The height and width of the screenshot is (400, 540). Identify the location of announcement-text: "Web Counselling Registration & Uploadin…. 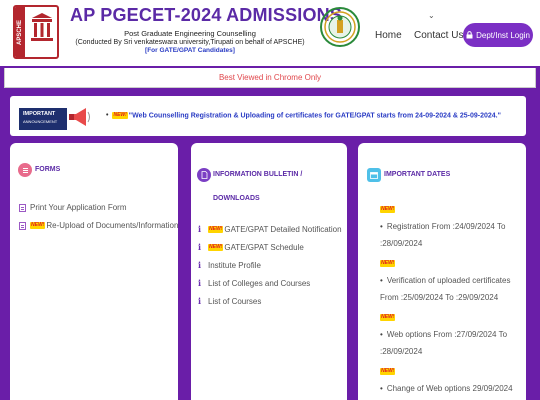
(314, 116).